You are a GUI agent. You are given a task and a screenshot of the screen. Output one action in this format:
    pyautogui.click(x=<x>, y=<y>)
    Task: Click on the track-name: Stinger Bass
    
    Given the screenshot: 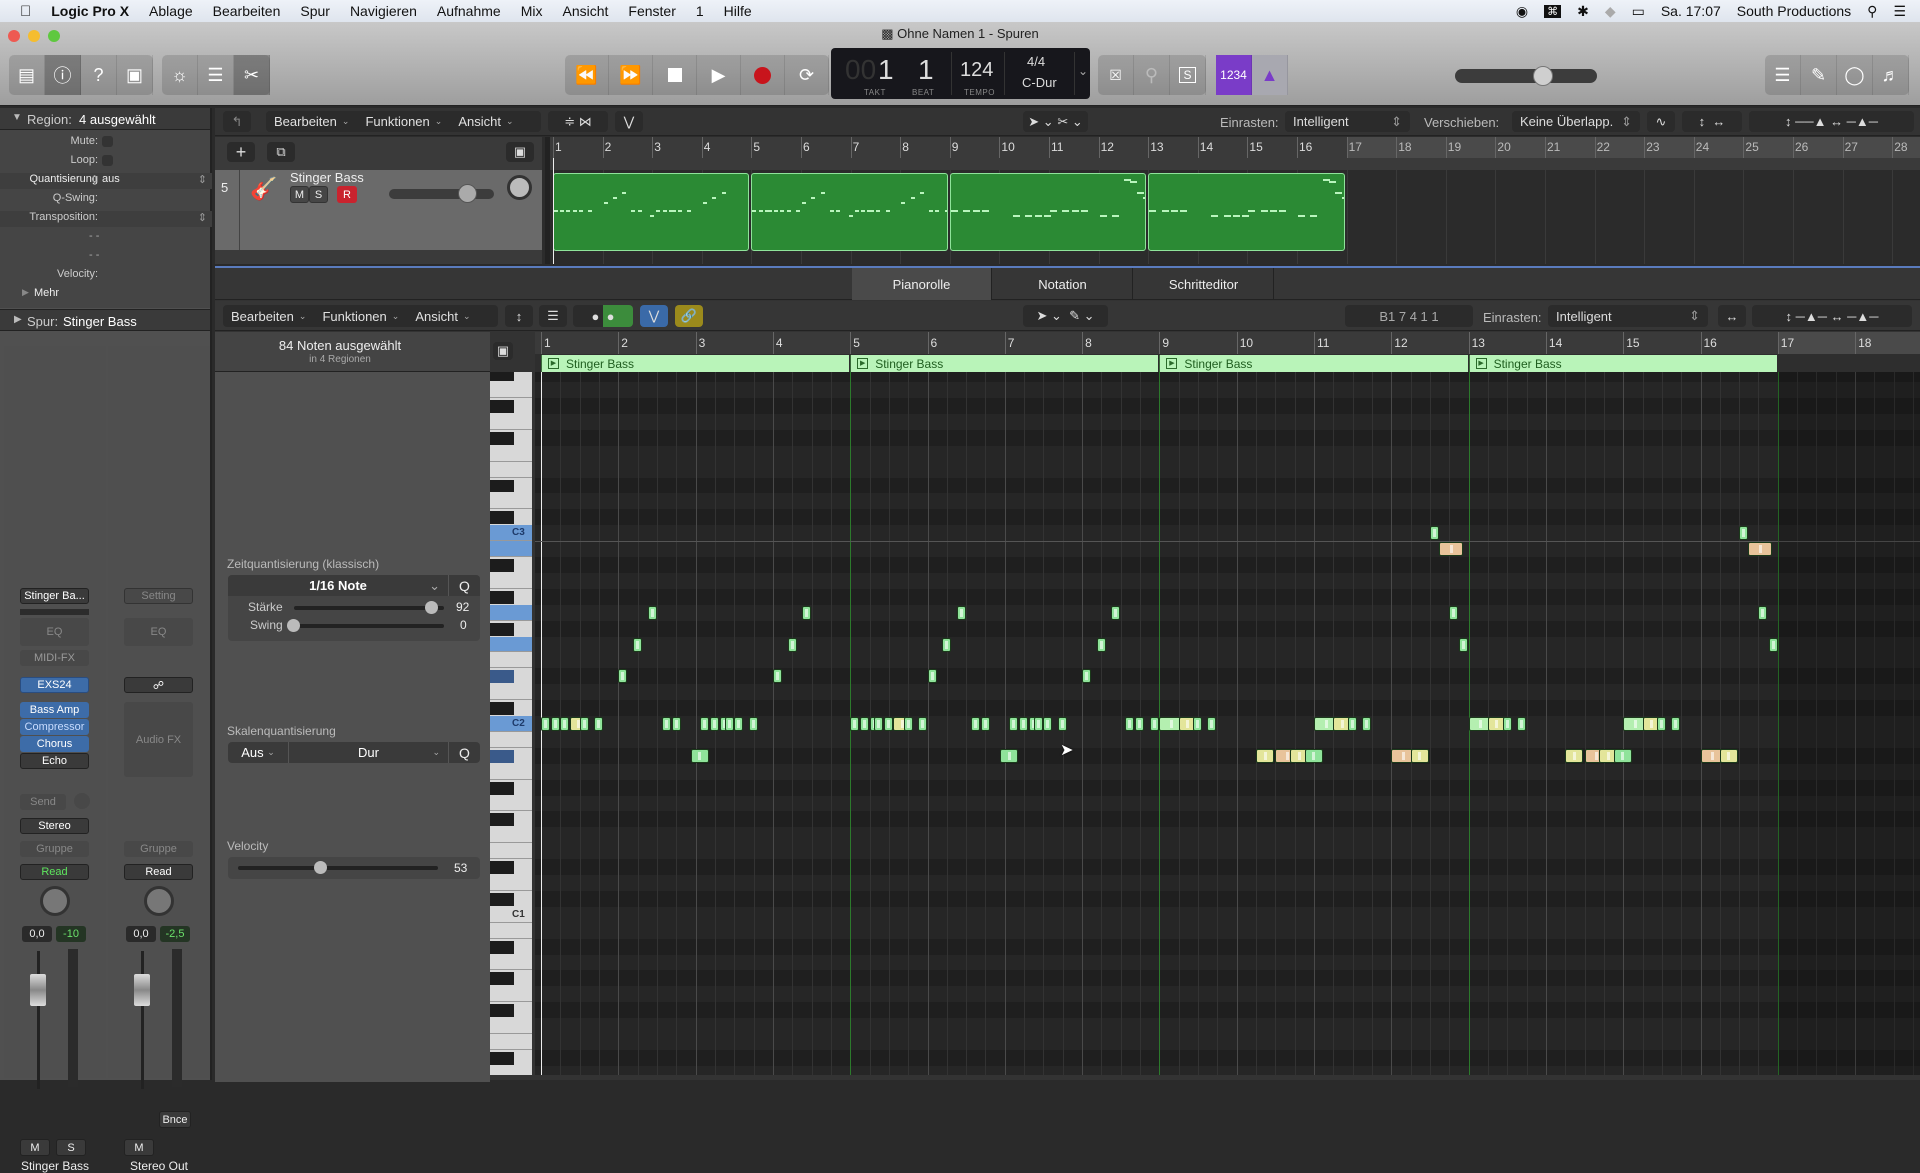 What is the action you would take?
    pyautogui.click(x=327, y=177)
    